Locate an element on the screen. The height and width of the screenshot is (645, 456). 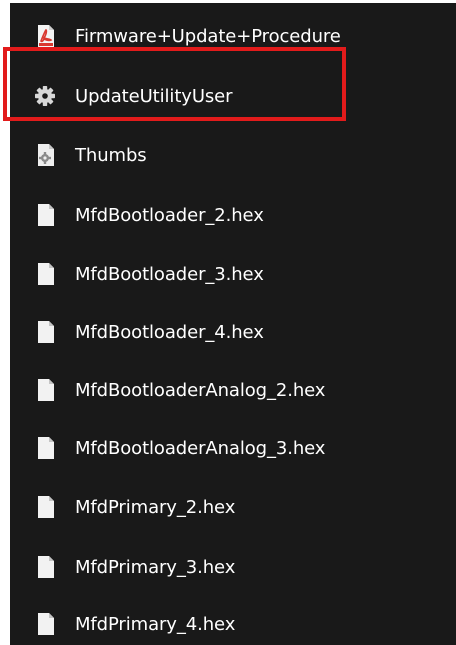
file-row-thumbs: Thumbs is located at coordinates (233, 156).